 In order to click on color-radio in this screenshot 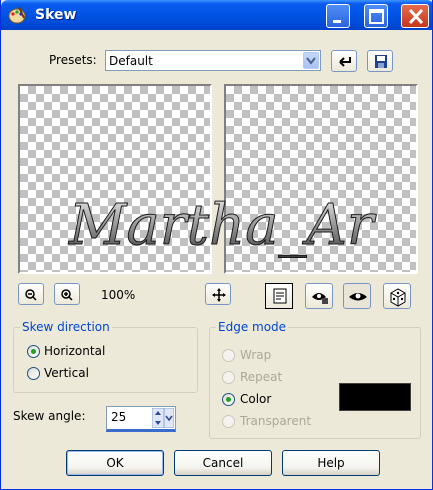, I will do `click(228, 399)`.